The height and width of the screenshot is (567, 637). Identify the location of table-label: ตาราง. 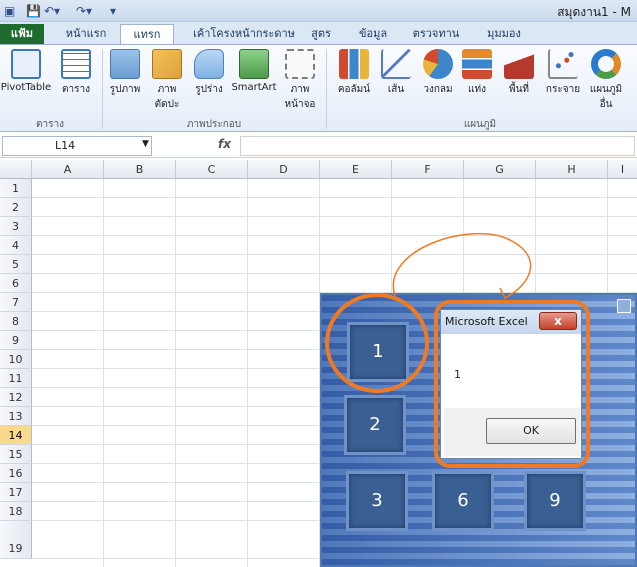
(76, 89).